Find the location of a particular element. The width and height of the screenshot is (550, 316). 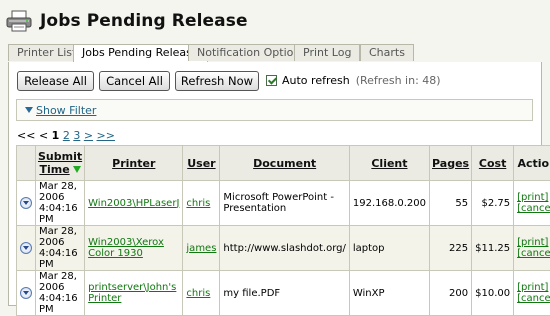

column-submit-time: Submit Time is located at coordinates (60, 163).